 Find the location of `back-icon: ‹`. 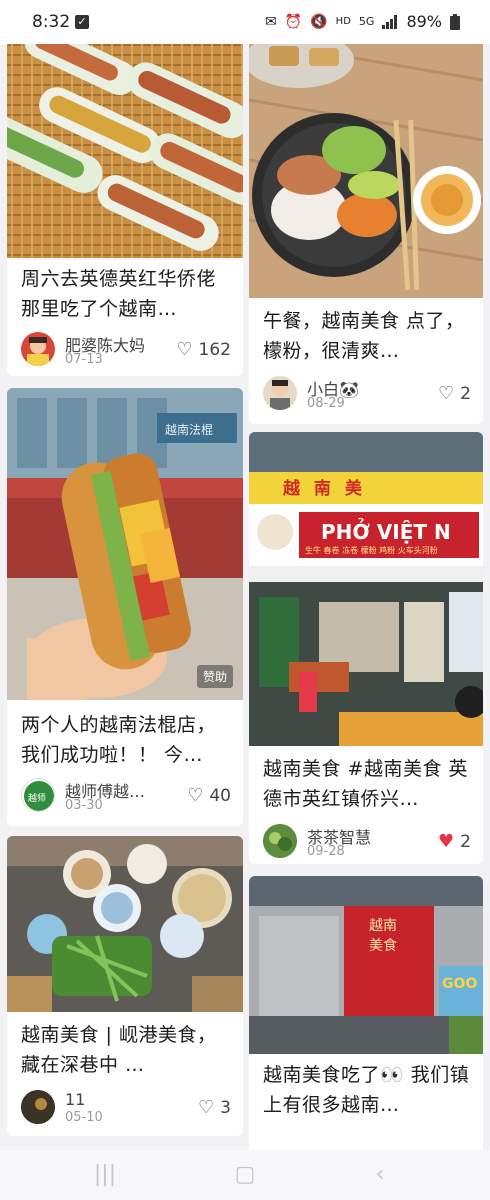

back-icon: ‹ is located at coordinates (380, 1175).